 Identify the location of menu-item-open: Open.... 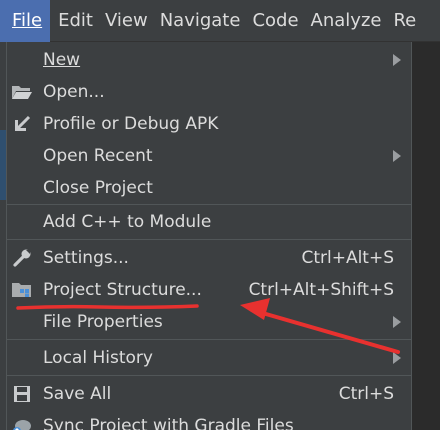
(209, 92).